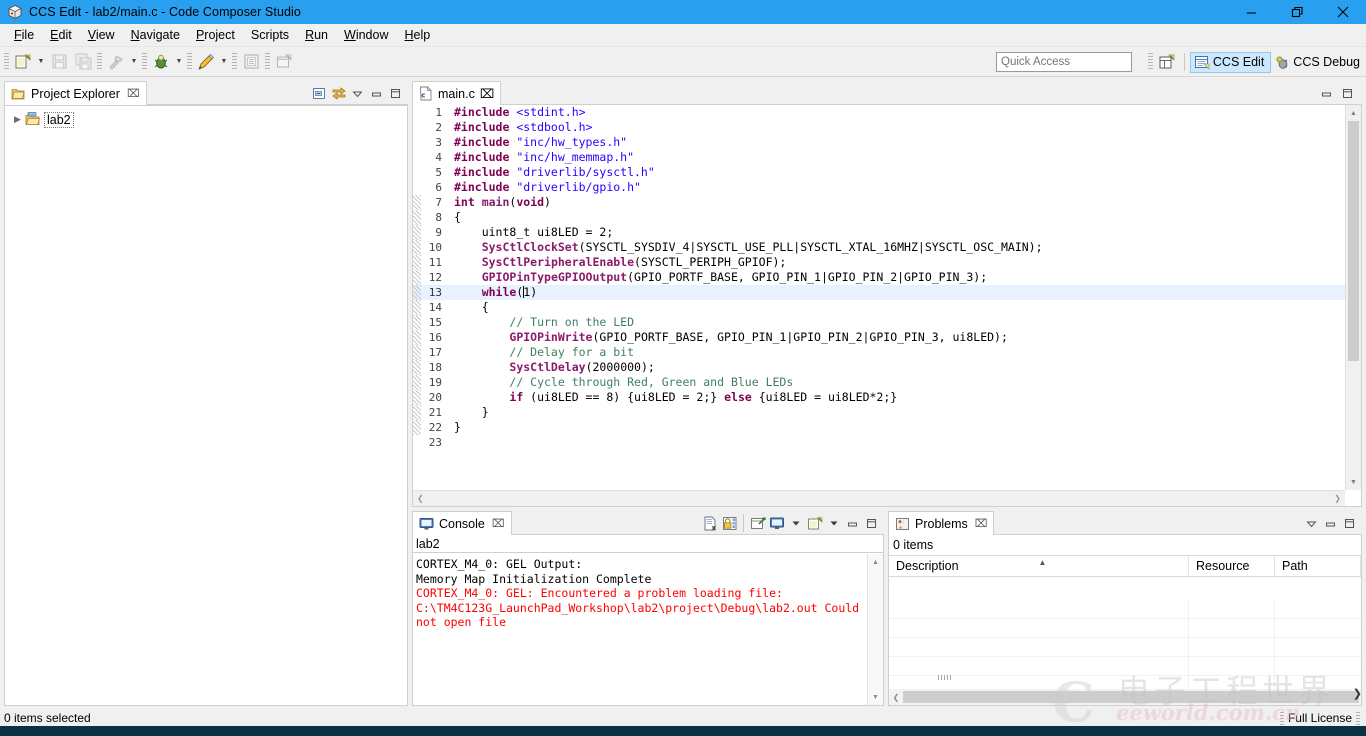 This screenshot has width=1366, height=736. Describe the element at coordinates (462, 523) in the screenshot. I see `tab-console: Console ⌧` at that location.